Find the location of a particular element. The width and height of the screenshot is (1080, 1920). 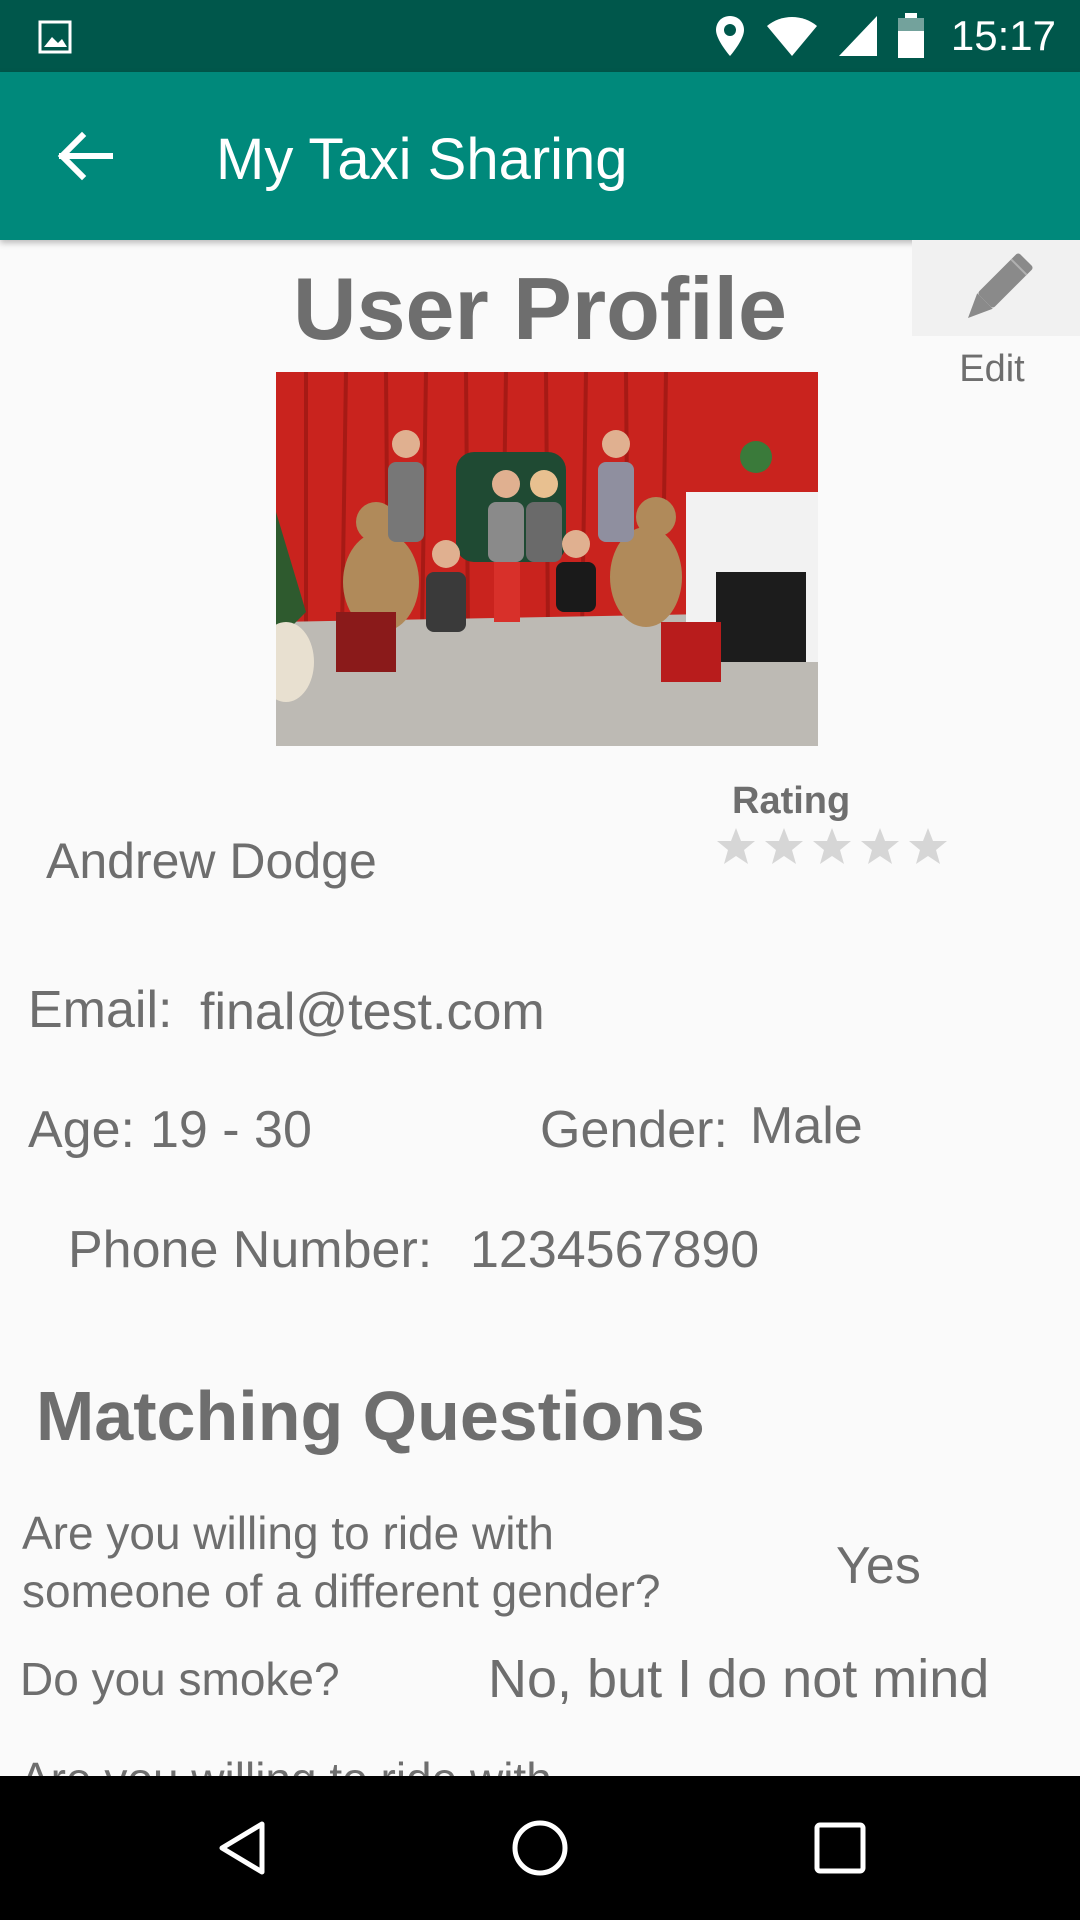

rating-label: Rating is located at coordinates (791, 801).